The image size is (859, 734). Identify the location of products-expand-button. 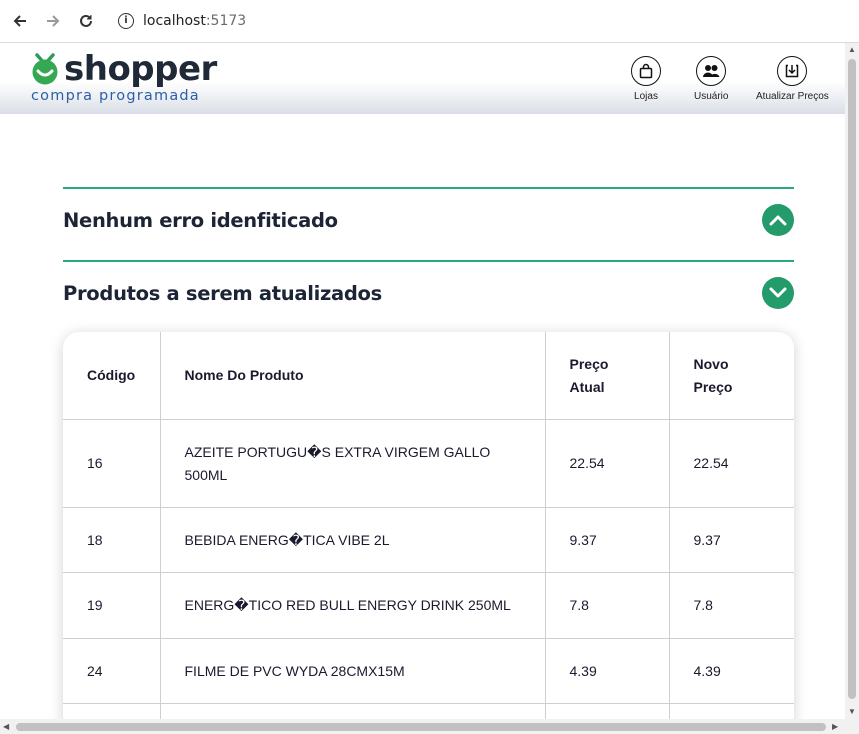
(778, 293).